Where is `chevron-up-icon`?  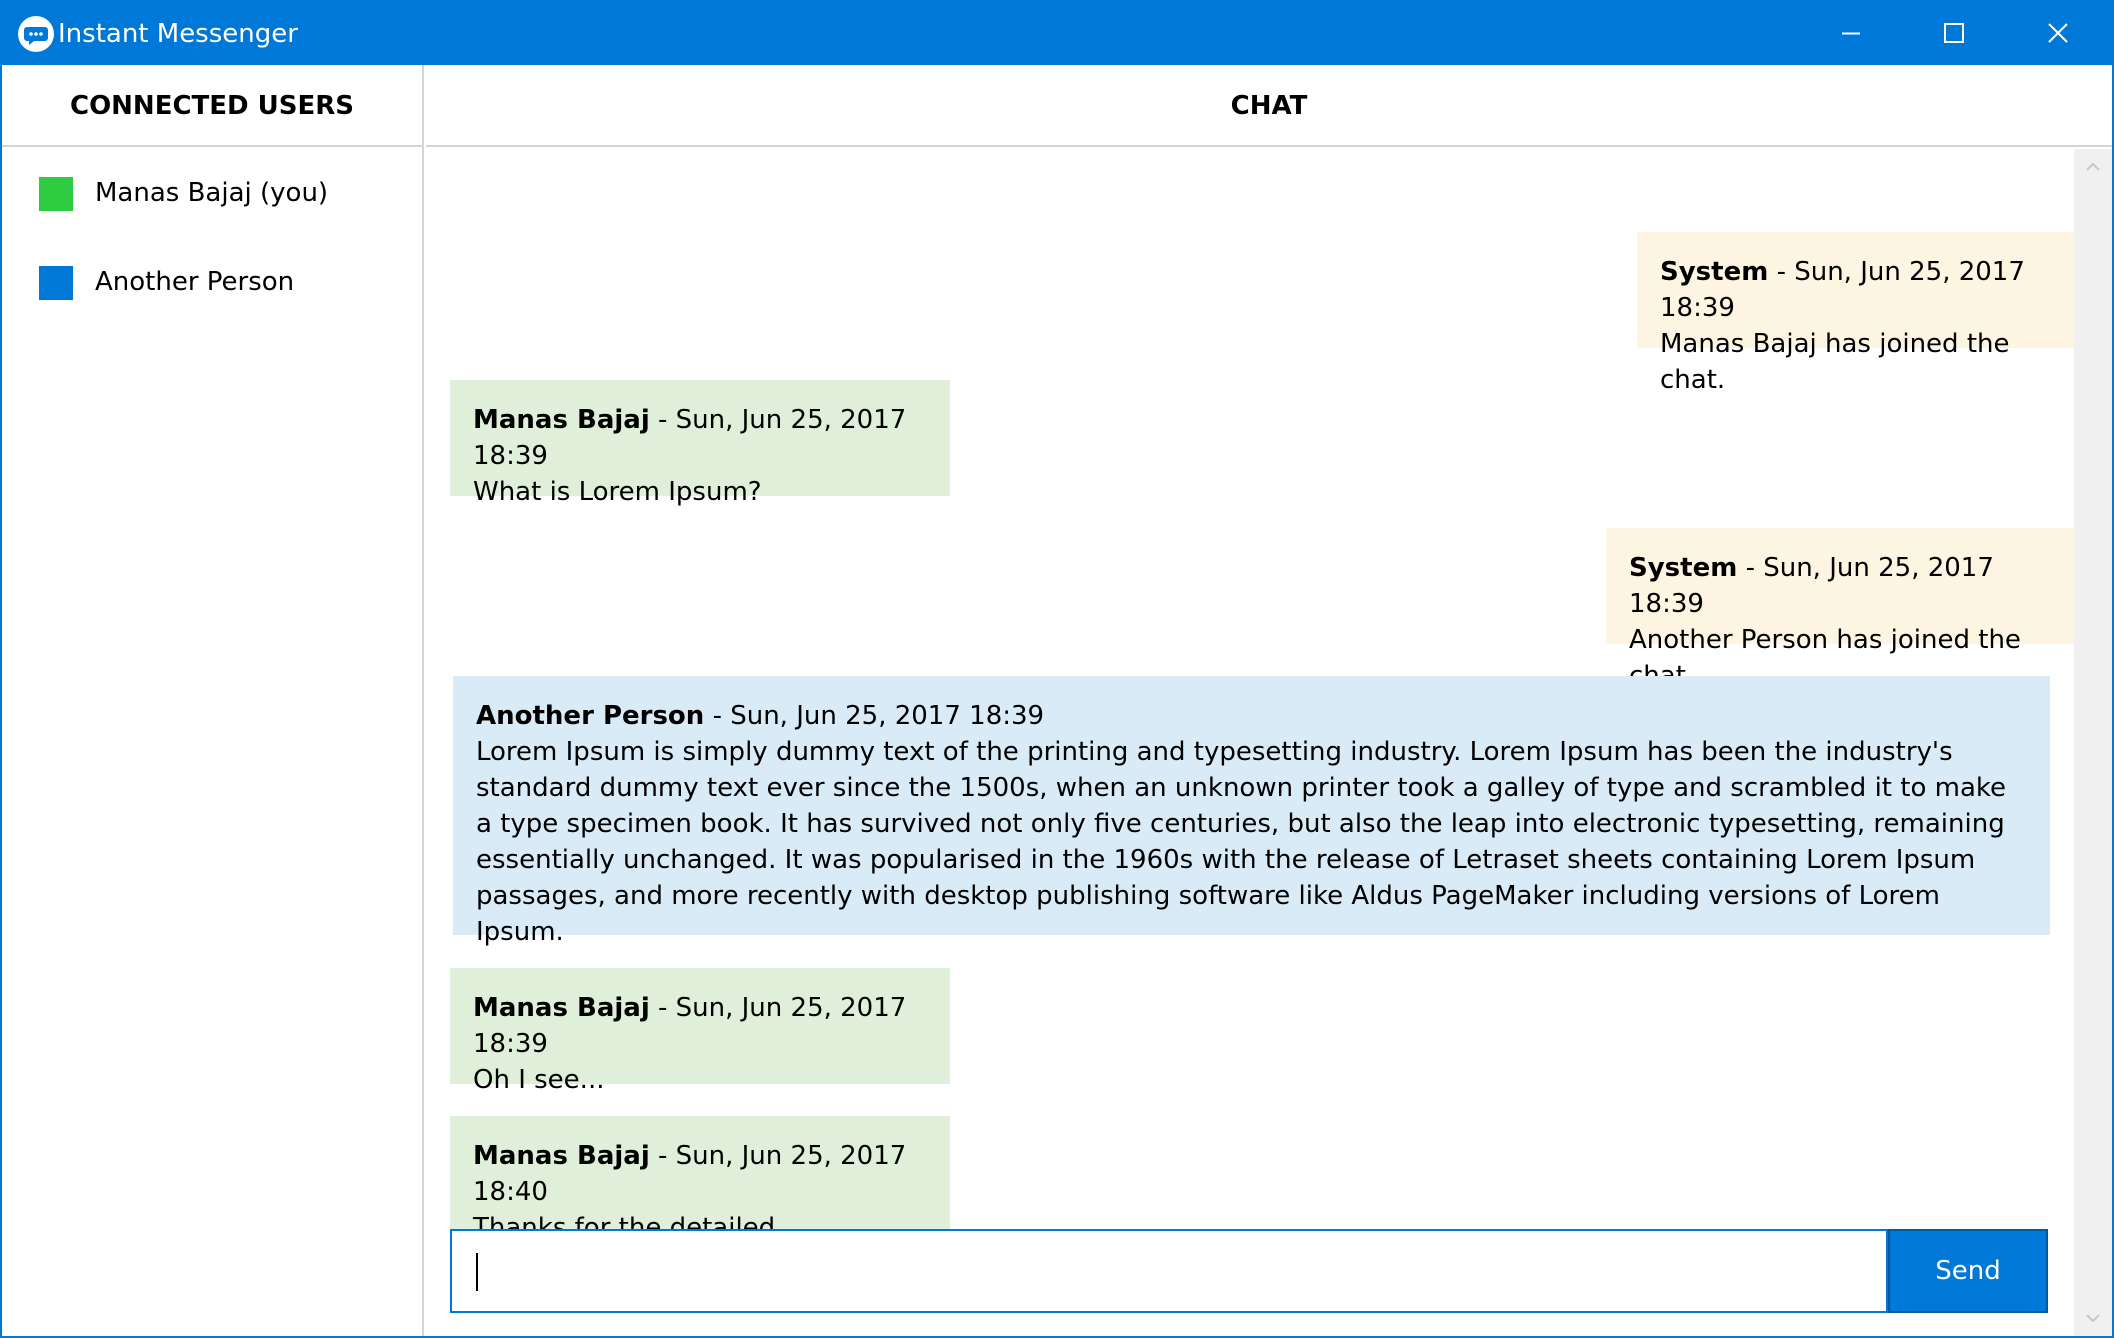
chevron-up-icon is located at coordinates (2093, 166).